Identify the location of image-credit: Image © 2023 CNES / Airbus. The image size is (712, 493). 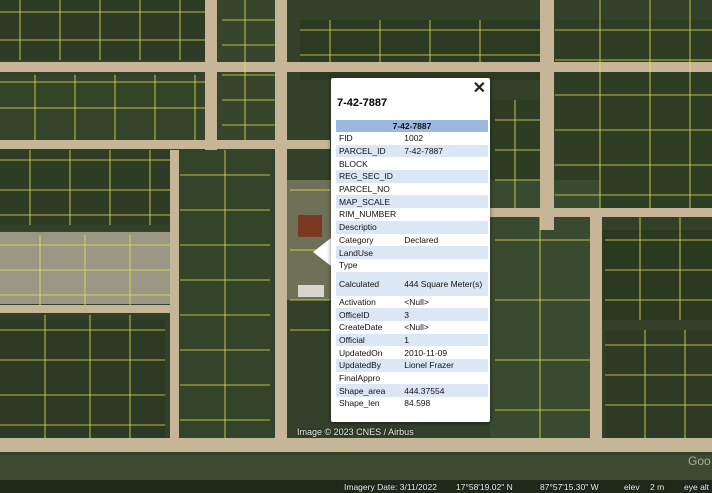
(355, 432).